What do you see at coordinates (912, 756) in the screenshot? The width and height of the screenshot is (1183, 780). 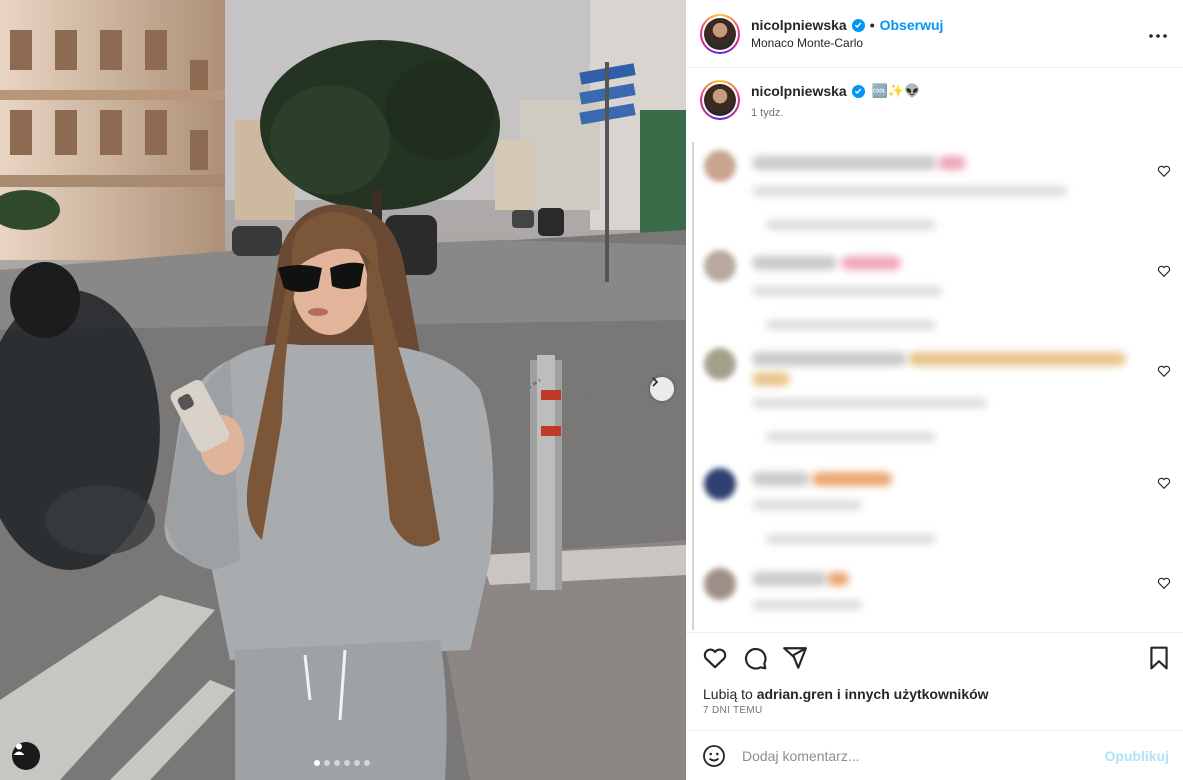 I see `comment-input` at bounding box center [912, 756].